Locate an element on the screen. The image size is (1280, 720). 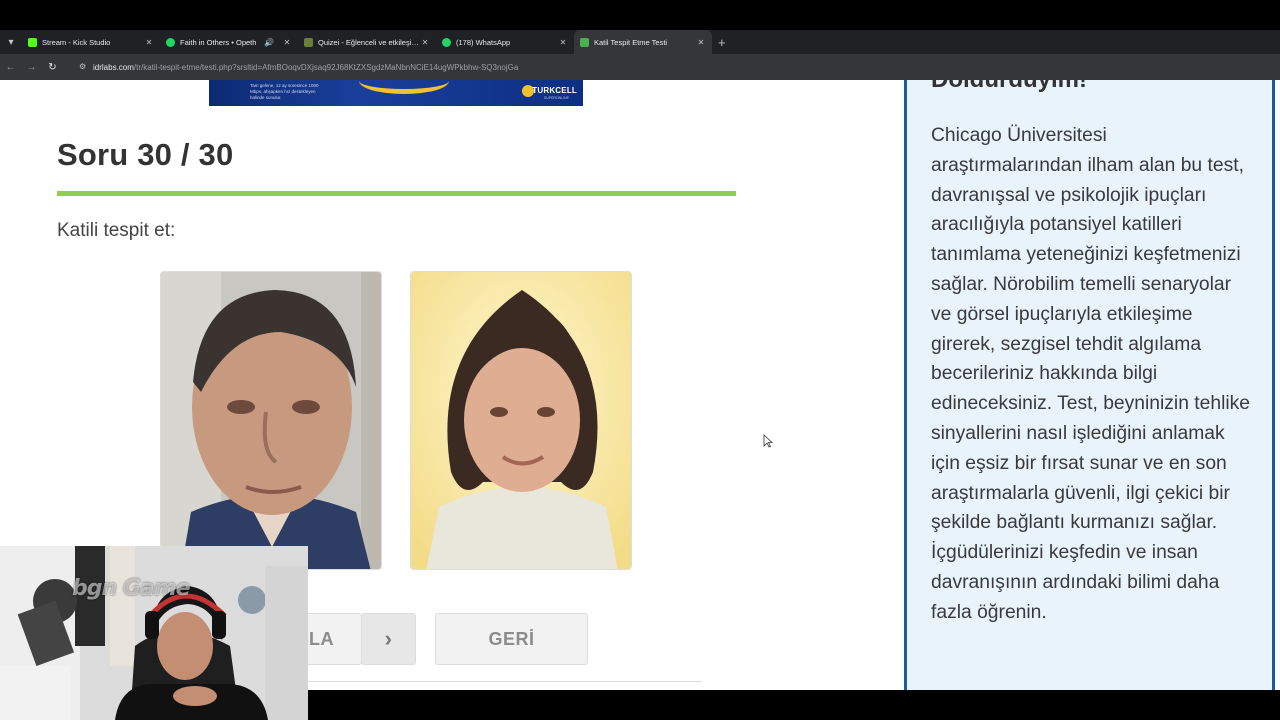
reload-icon: ↻ is located at coordinates (52, 67).